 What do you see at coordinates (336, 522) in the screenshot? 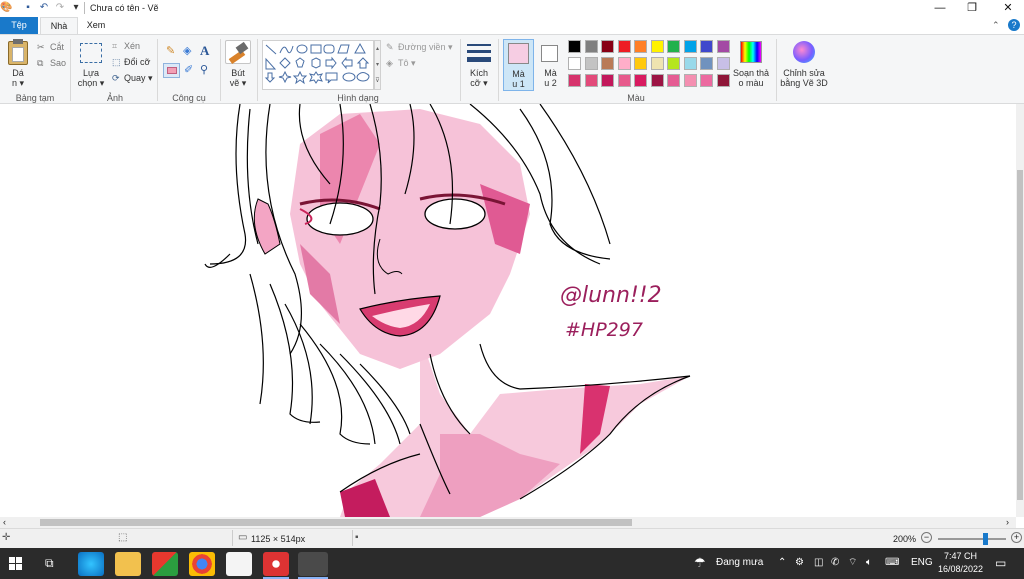
I see `horizontal-scroll-thumb` at bounding box center [336, 522].